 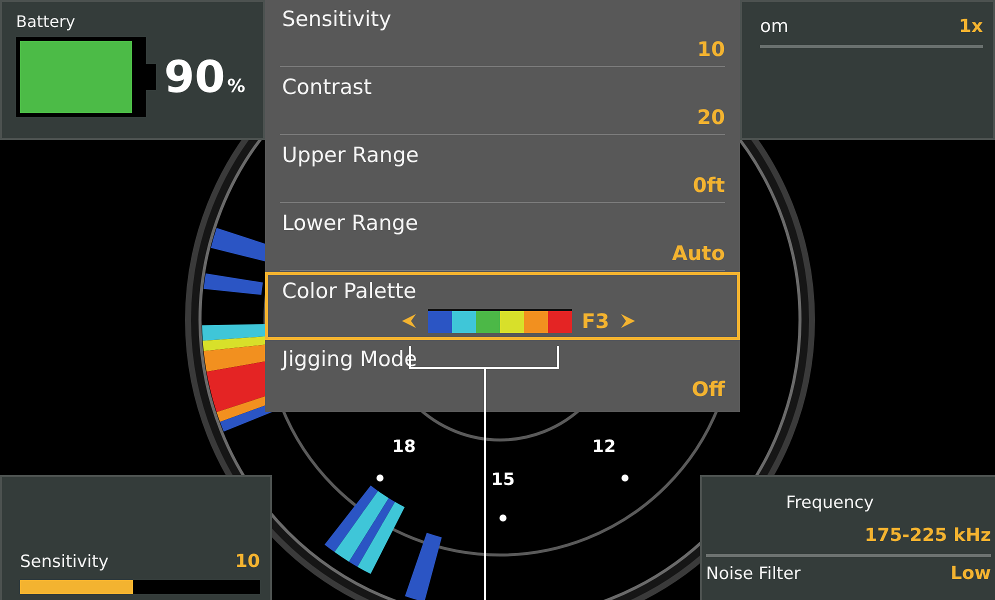 What do you see at coordinates (927, 535) in the screenshot?
I see `frequency-value: 175-225 kHz` at bounding box center [927, 535].